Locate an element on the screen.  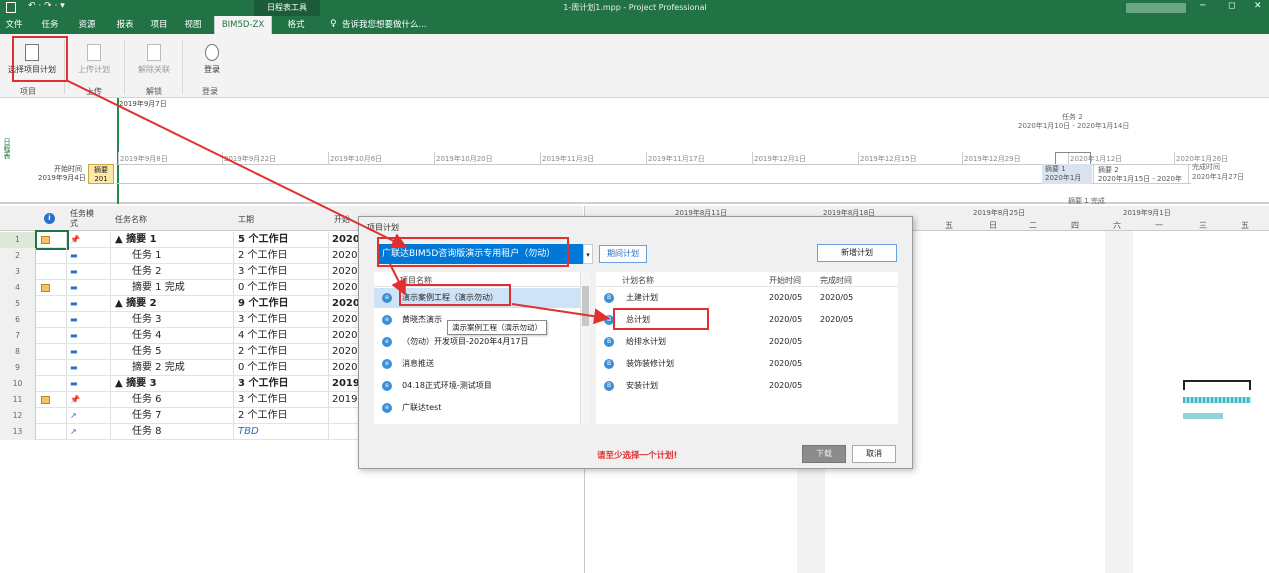
row-number: 3 is located at coordinates (18, 272).